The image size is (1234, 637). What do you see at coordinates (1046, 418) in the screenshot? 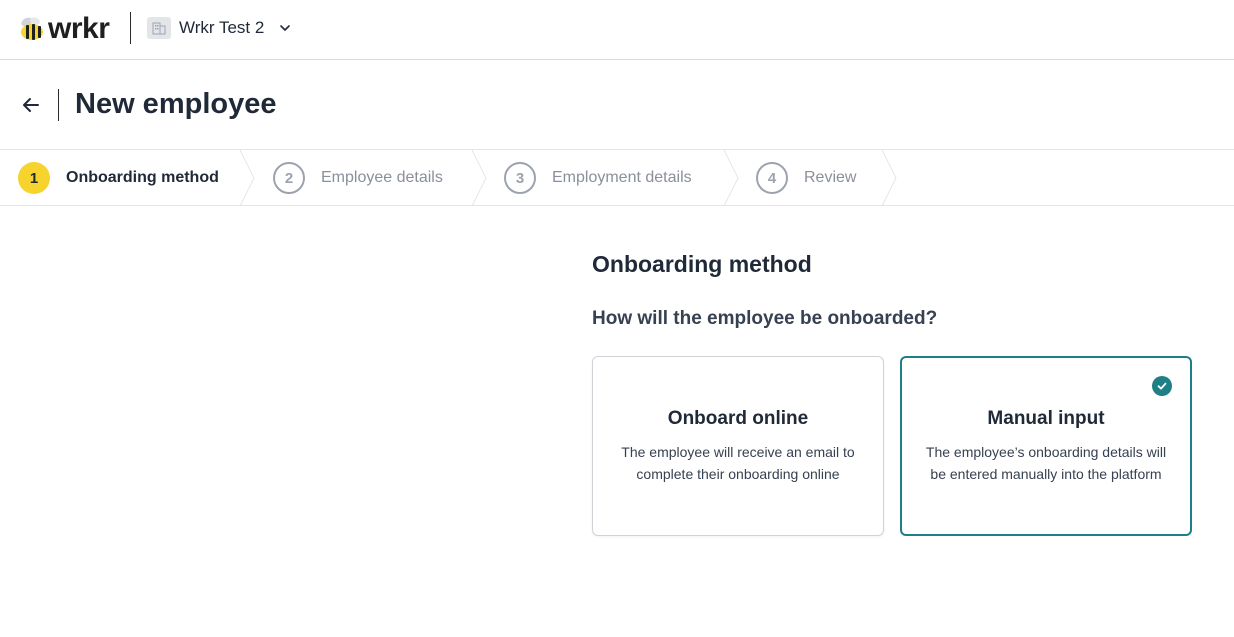
I see `option-title: Manual input` at bounding box center [1046, 418].